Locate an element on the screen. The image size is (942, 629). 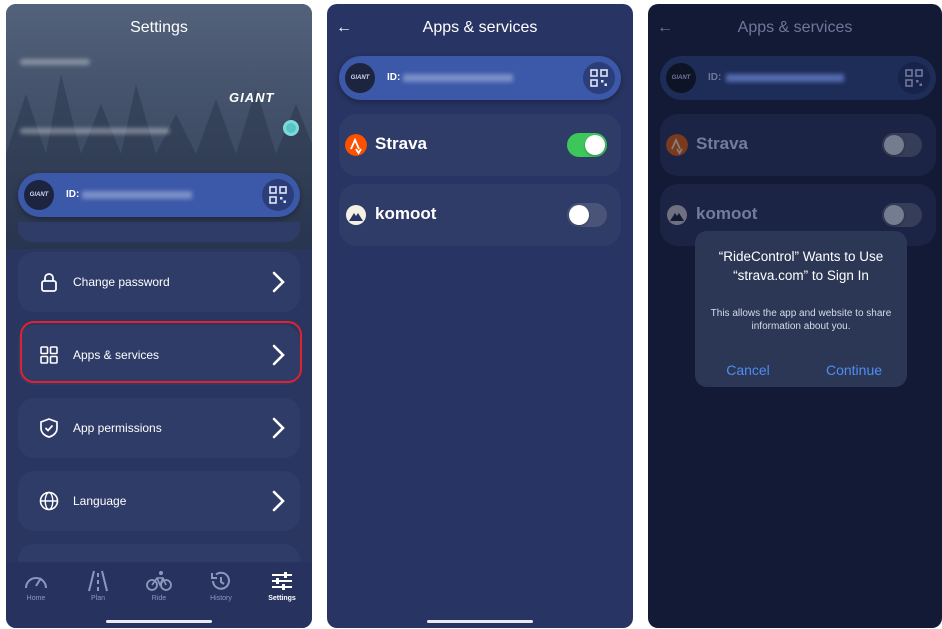
lock-icon is located at coordinates (49, 282).